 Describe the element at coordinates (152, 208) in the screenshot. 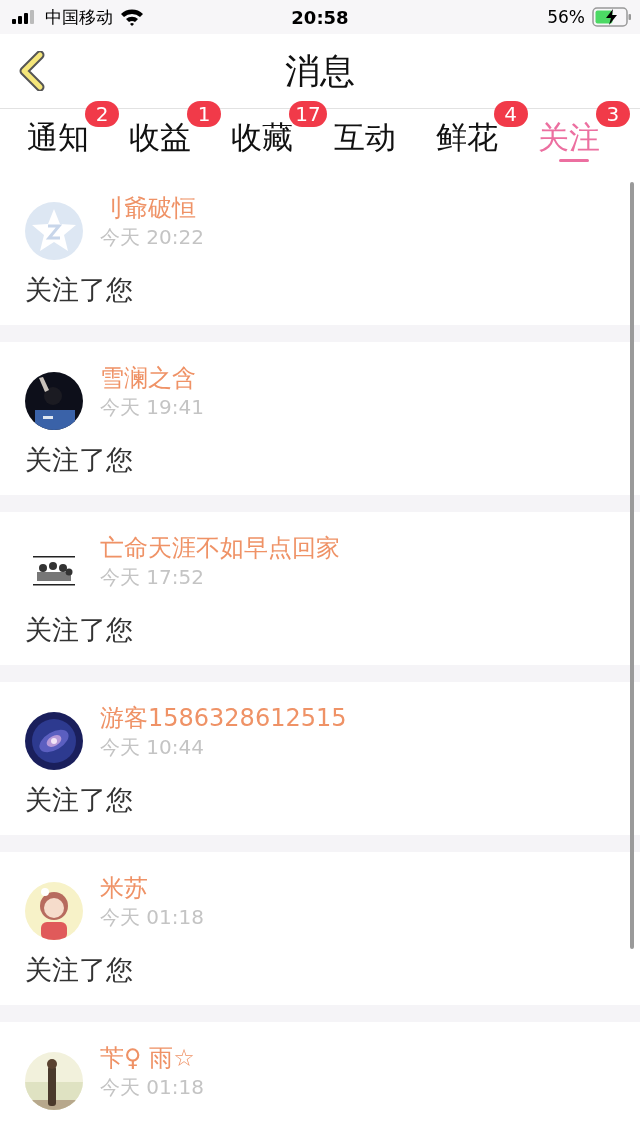

I see `user-name: 刂爺破恒` at that location.